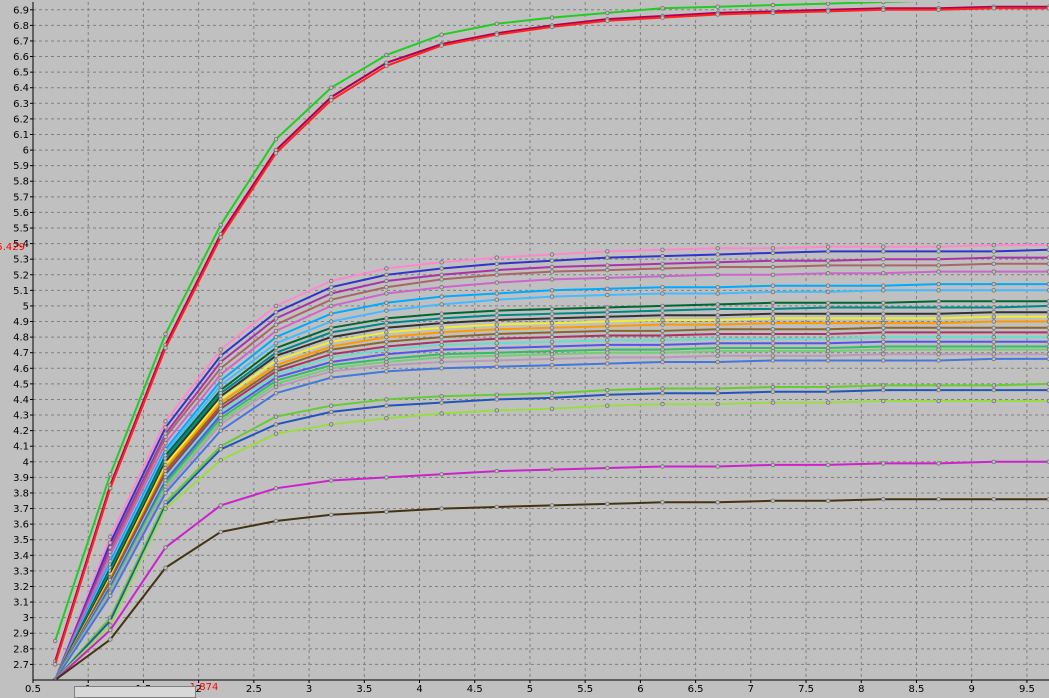 The height and width of the screenshot is (698, 1049). What do you see at coordinates (585, 689) in the screenshot?
I see `x-tick-label: 5.5` at bounding box center [585, 689].